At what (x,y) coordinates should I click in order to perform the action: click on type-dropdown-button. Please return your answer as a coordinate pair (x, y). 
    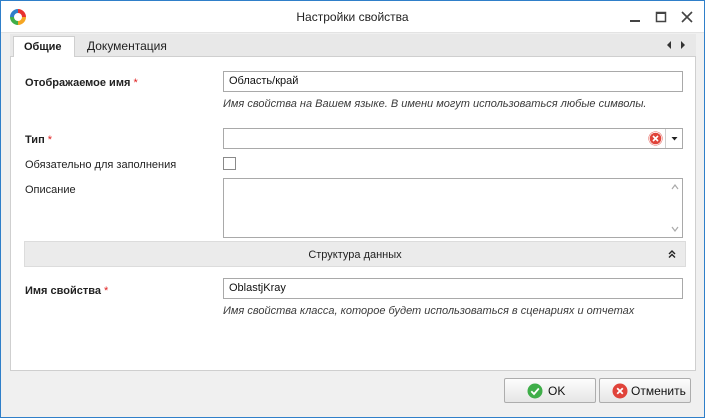
    Looking at the image, I should click on (673, 138).